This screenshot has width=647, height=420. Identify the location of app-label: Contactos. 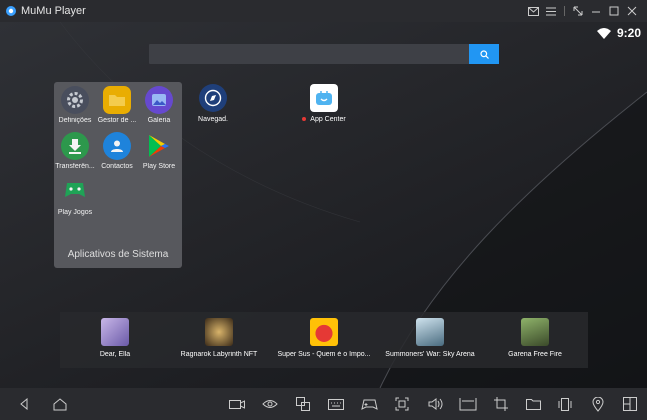
(117, 166).